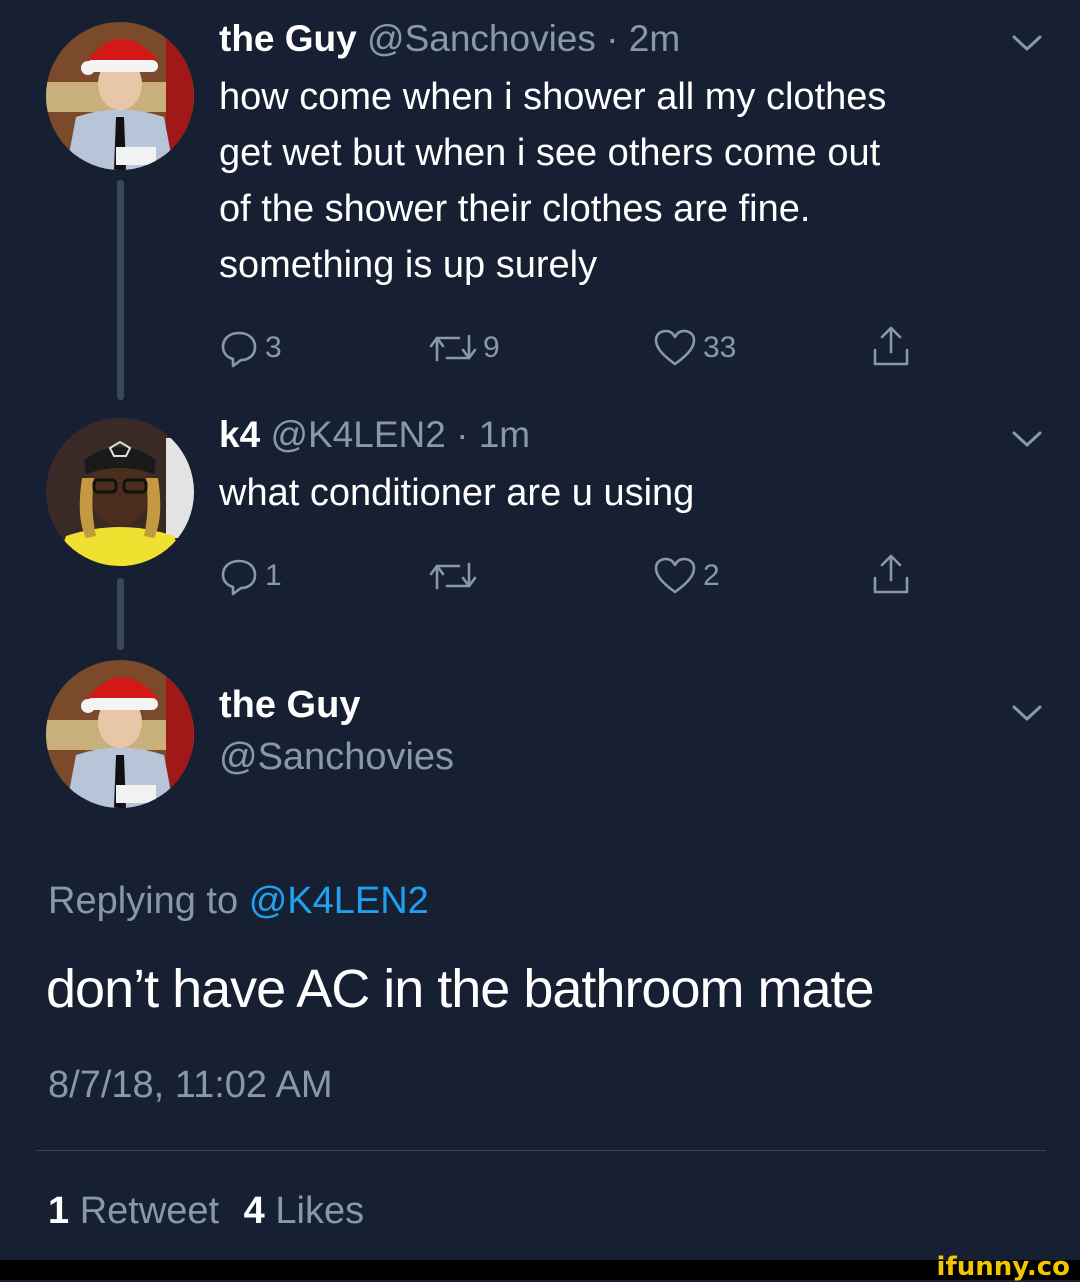  What do you see at coordinates (273, 575) in the screenshot?
I see `reply-count: 1` at bounding box center [273, 575].